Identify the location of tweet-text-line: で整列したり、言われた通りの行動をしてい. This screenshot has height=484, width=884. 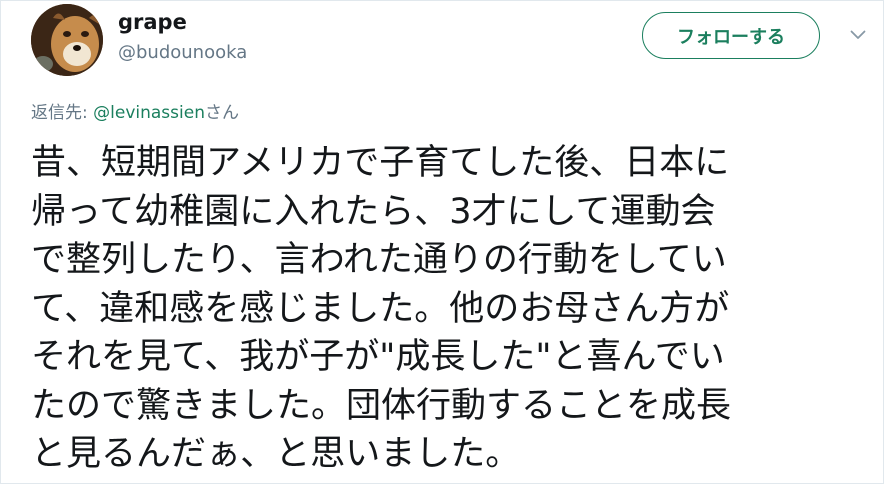
(379, 260).